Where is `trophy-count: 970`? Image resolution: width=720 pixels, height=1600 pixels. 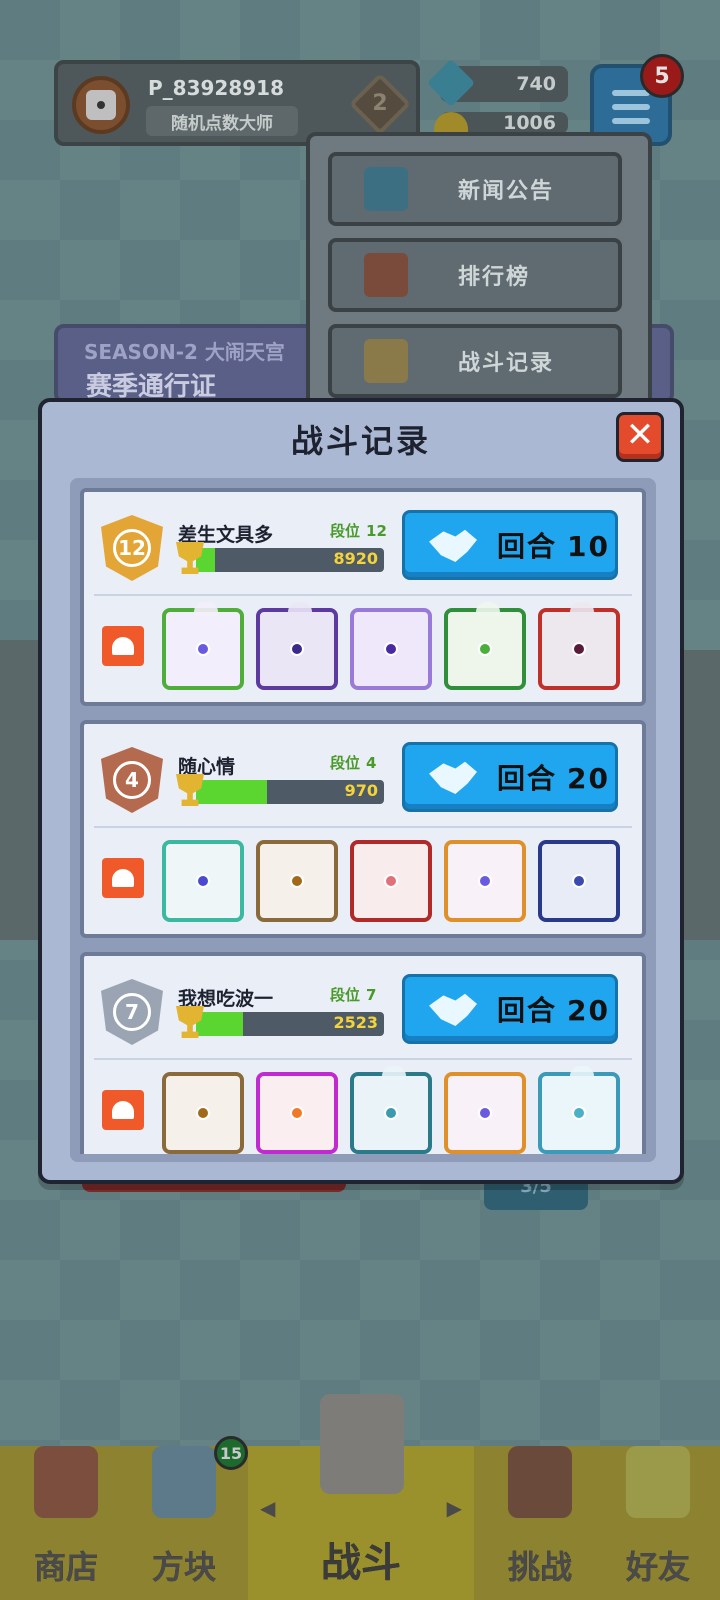 trophy-count: 970 is located at coordinates (361, 790).